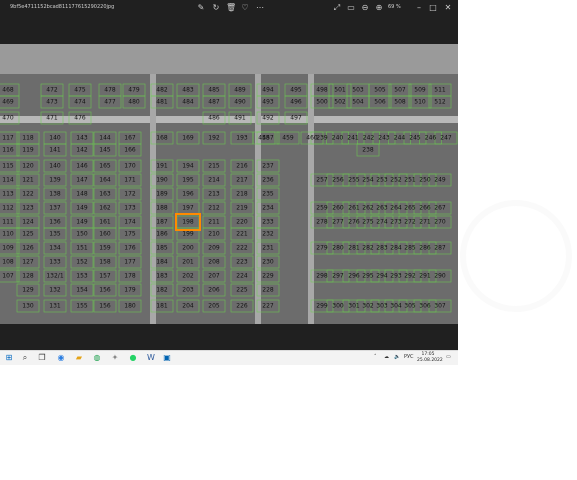 This screenshot has height=480, width=577. I want to click on lot-number-label: 239, so click(322, 138).